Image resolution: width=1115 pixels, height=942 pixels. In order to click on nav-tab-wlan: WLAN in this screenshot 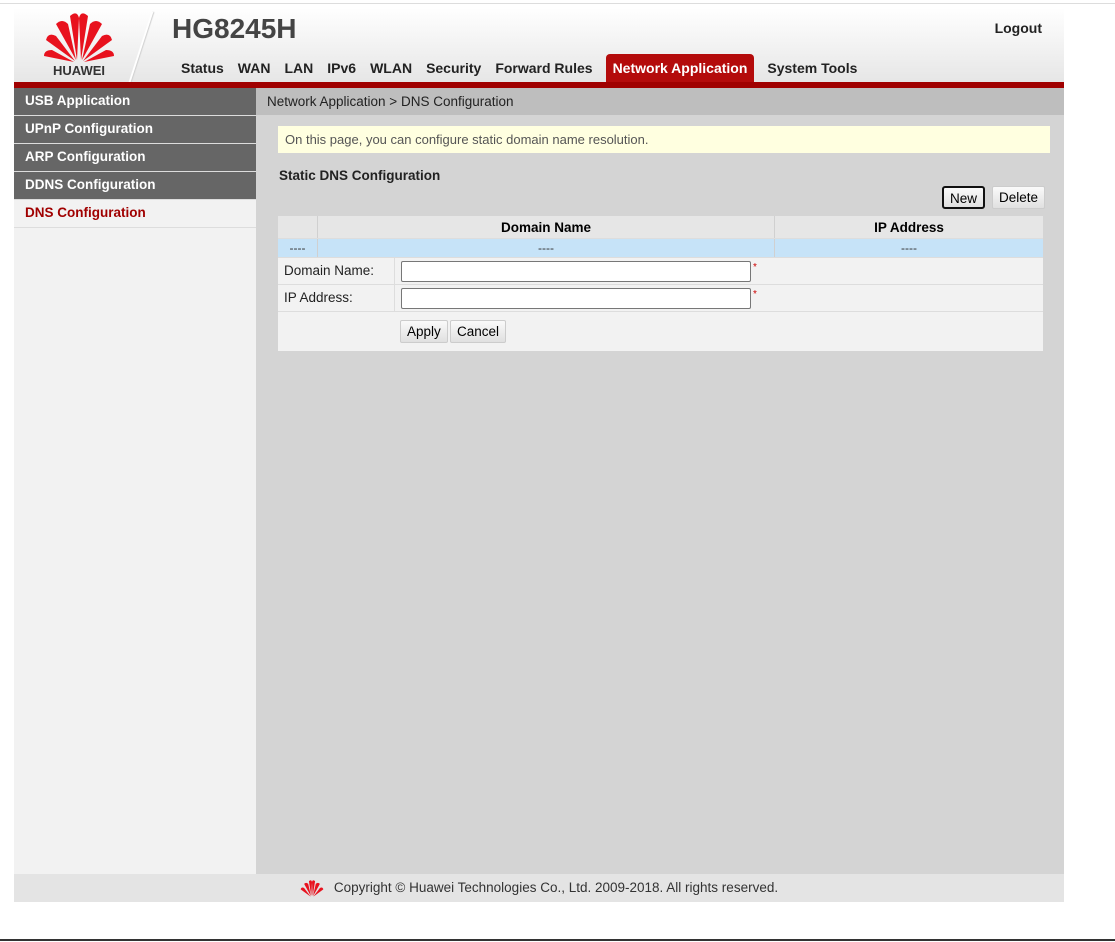, I will do `click(391, 68)`.